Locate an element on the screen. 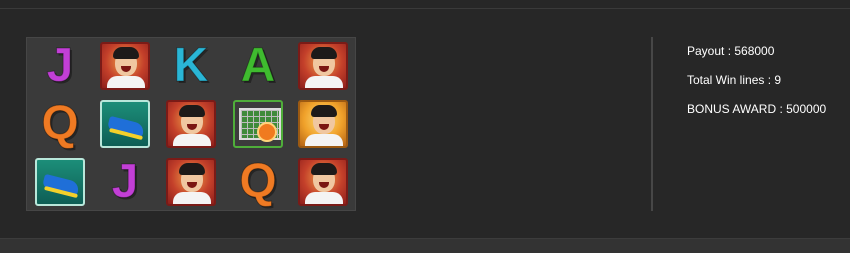  symbol-player-gold is located at coordinates (323, 124).